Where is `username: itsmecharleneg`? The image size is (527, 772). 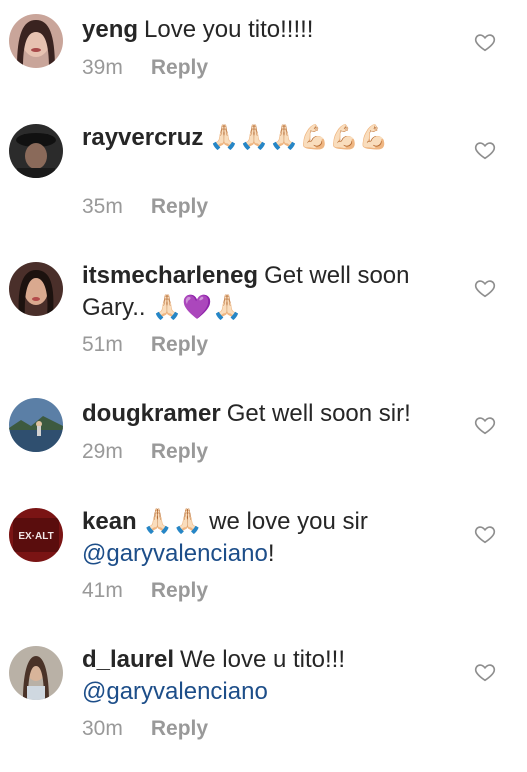 username: itsmecharleneg is located at coordinates (170, 275).